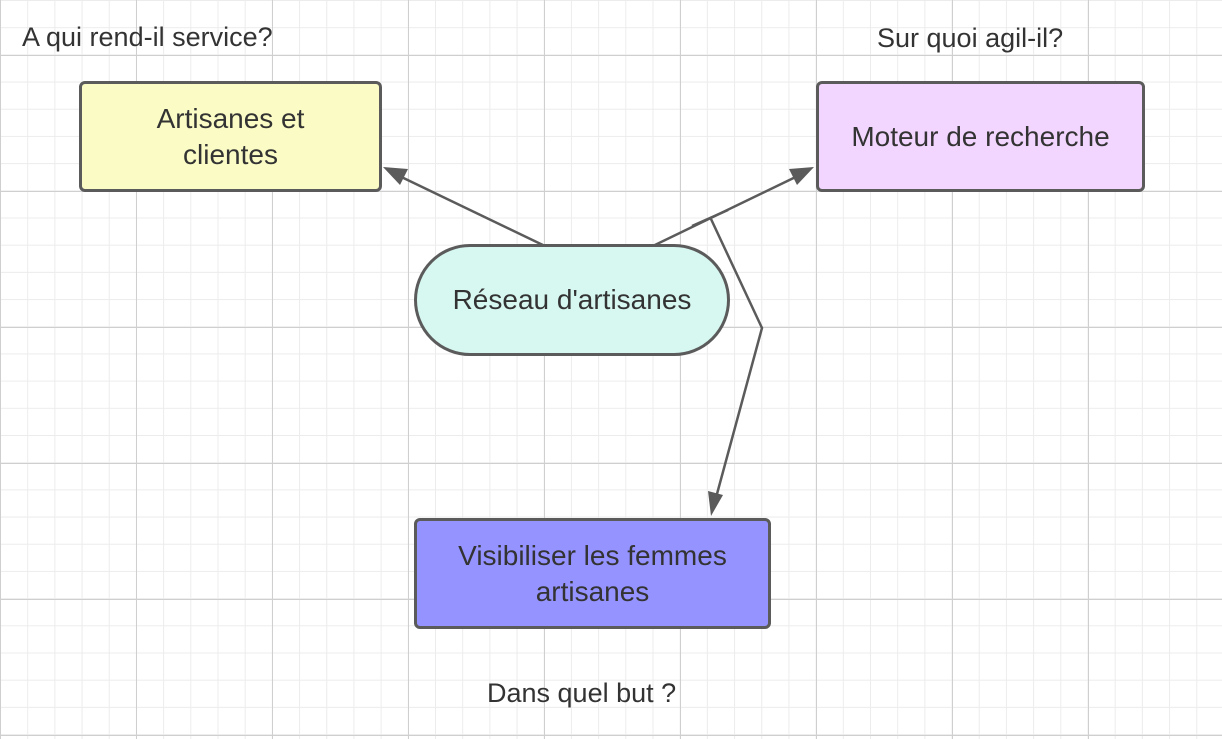 The height and width of the screenshot is (739, 1222). I want to click on node-artisanes-clientes-label: Artisanes et clientes, so click(230, 136).